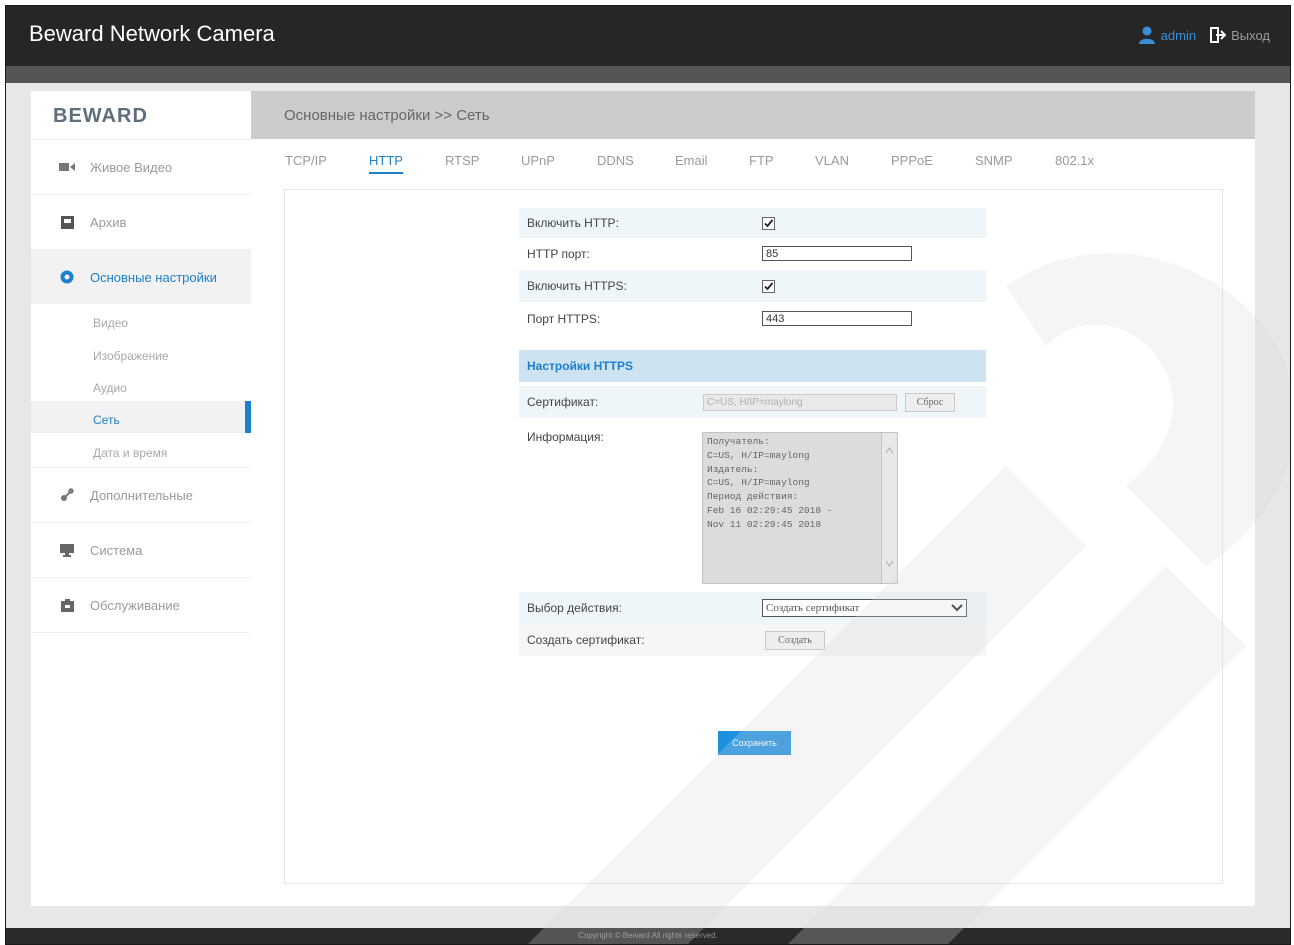 The height and width of the screenshot is (945, 1294). Describe the element at coordinates (577, 286) in the screenshot. I see `enable-https-label: Включить HTTPS:` at that location.